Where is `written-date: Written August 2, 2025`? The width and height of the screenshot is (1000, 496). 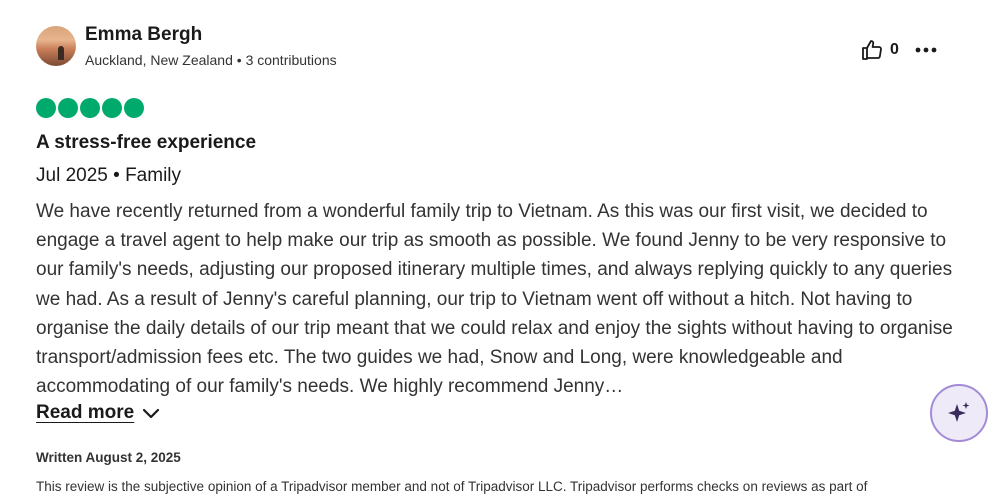
written-date: Written August 2, 2025 is located at coordinates (108, 457).